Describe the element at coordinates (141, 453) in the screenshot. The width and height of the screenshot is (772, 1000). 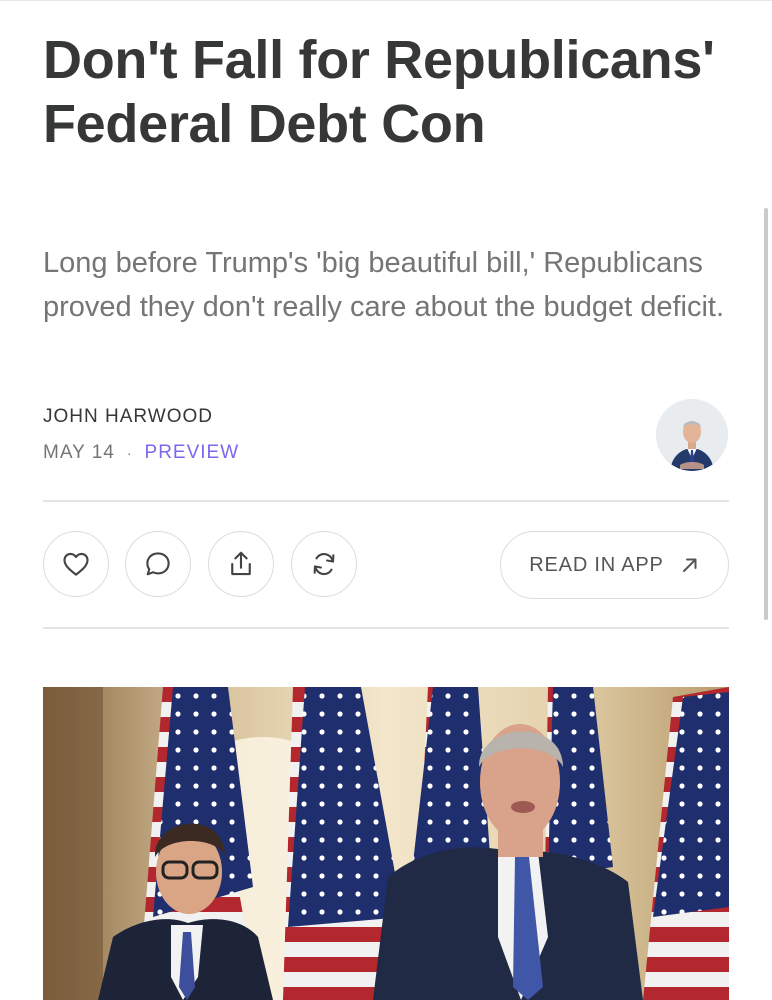
I see `post-meta: MAY 14 · PREVIEW` at that location.